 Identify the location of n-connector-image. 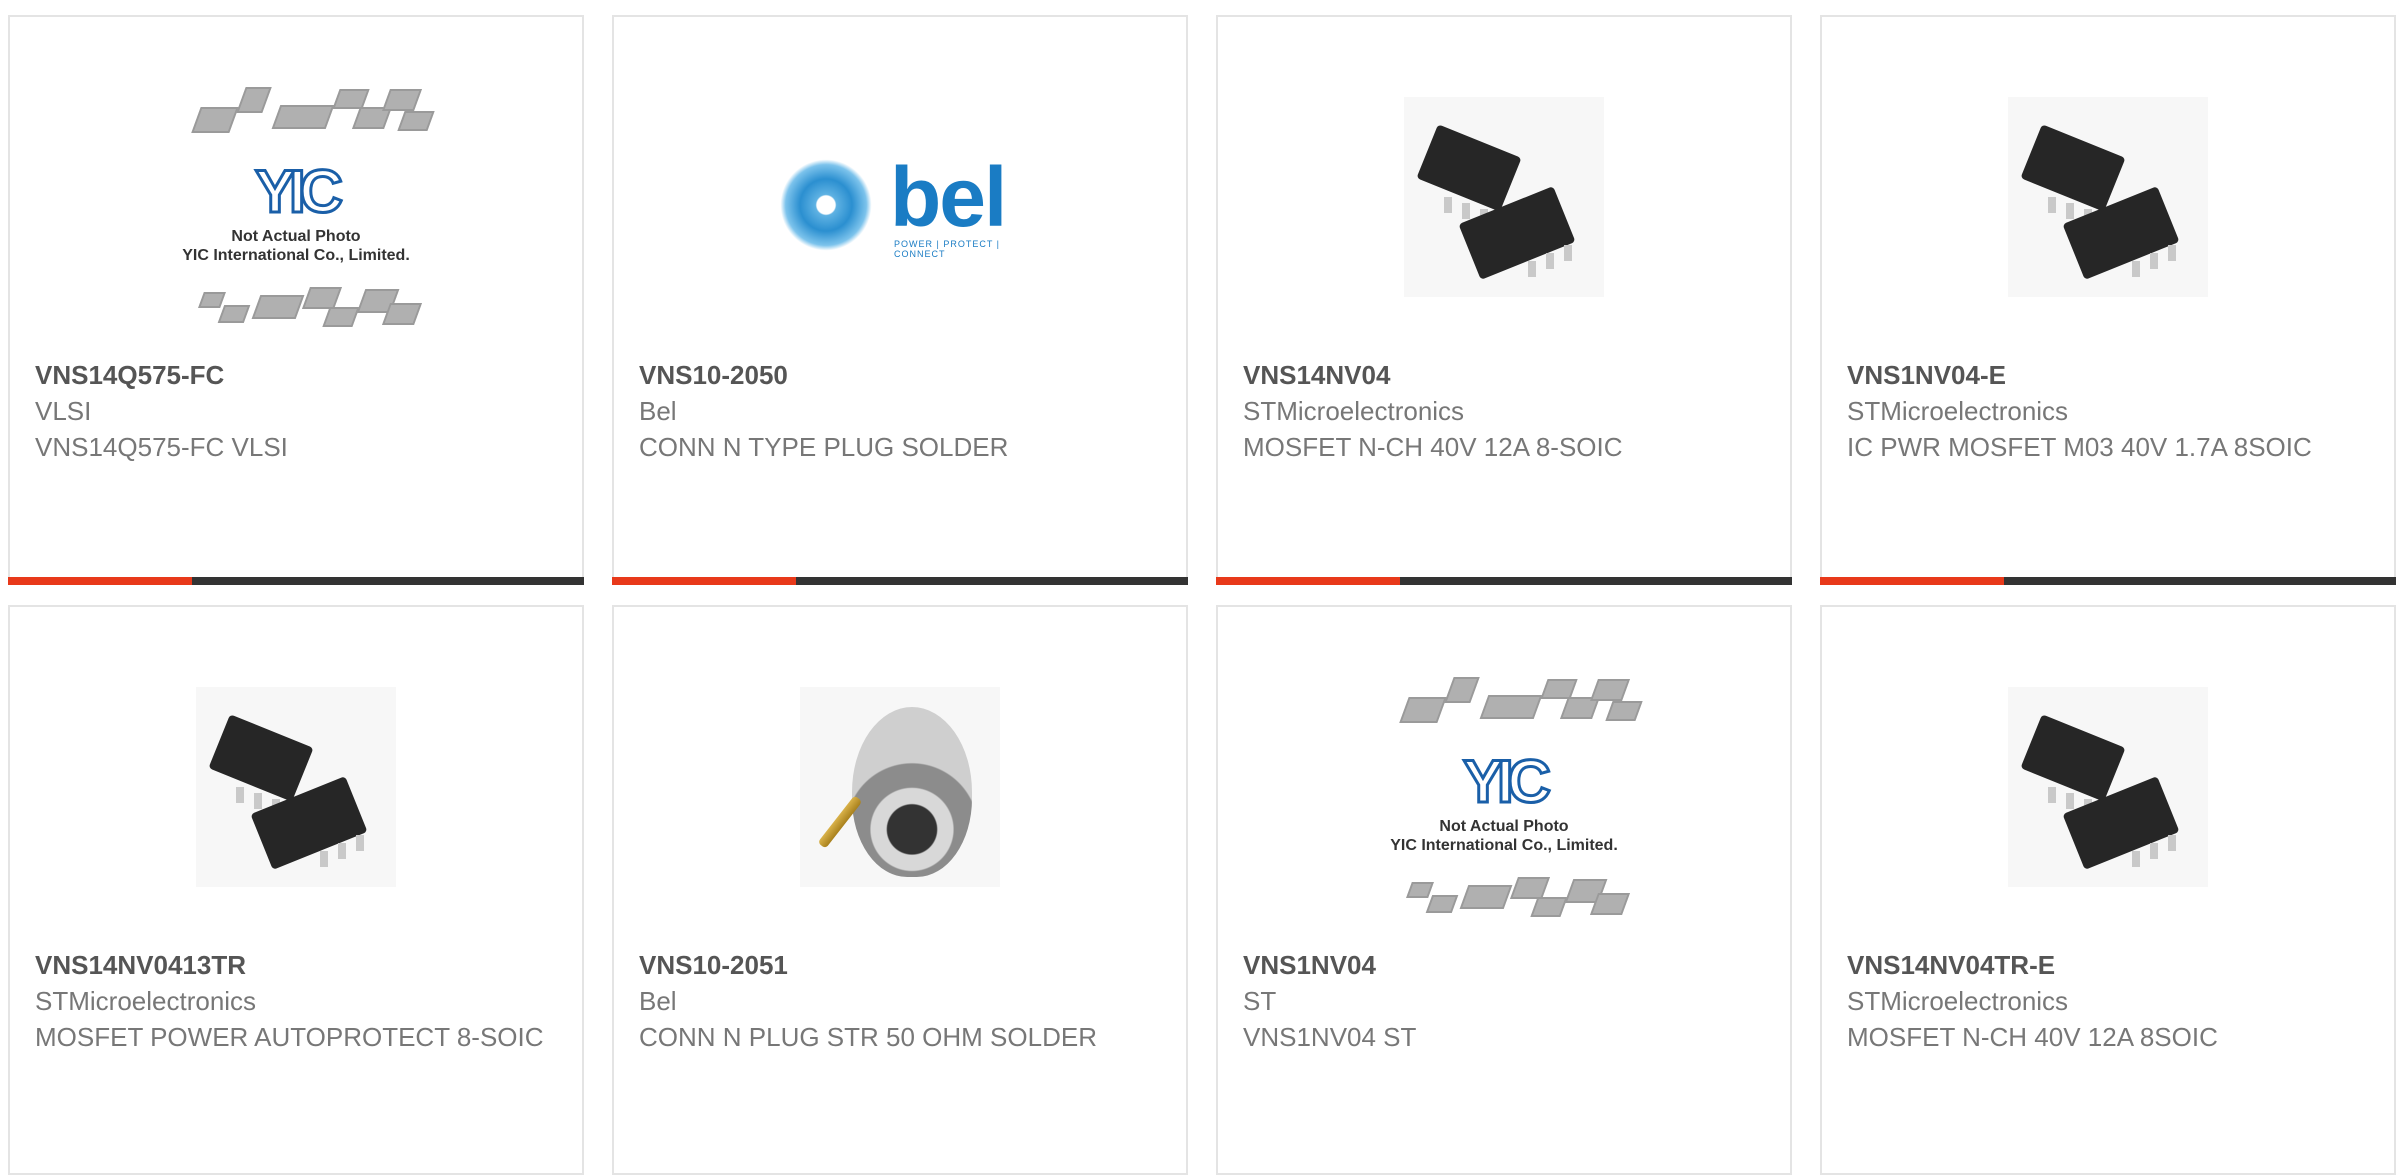
(900, 807).